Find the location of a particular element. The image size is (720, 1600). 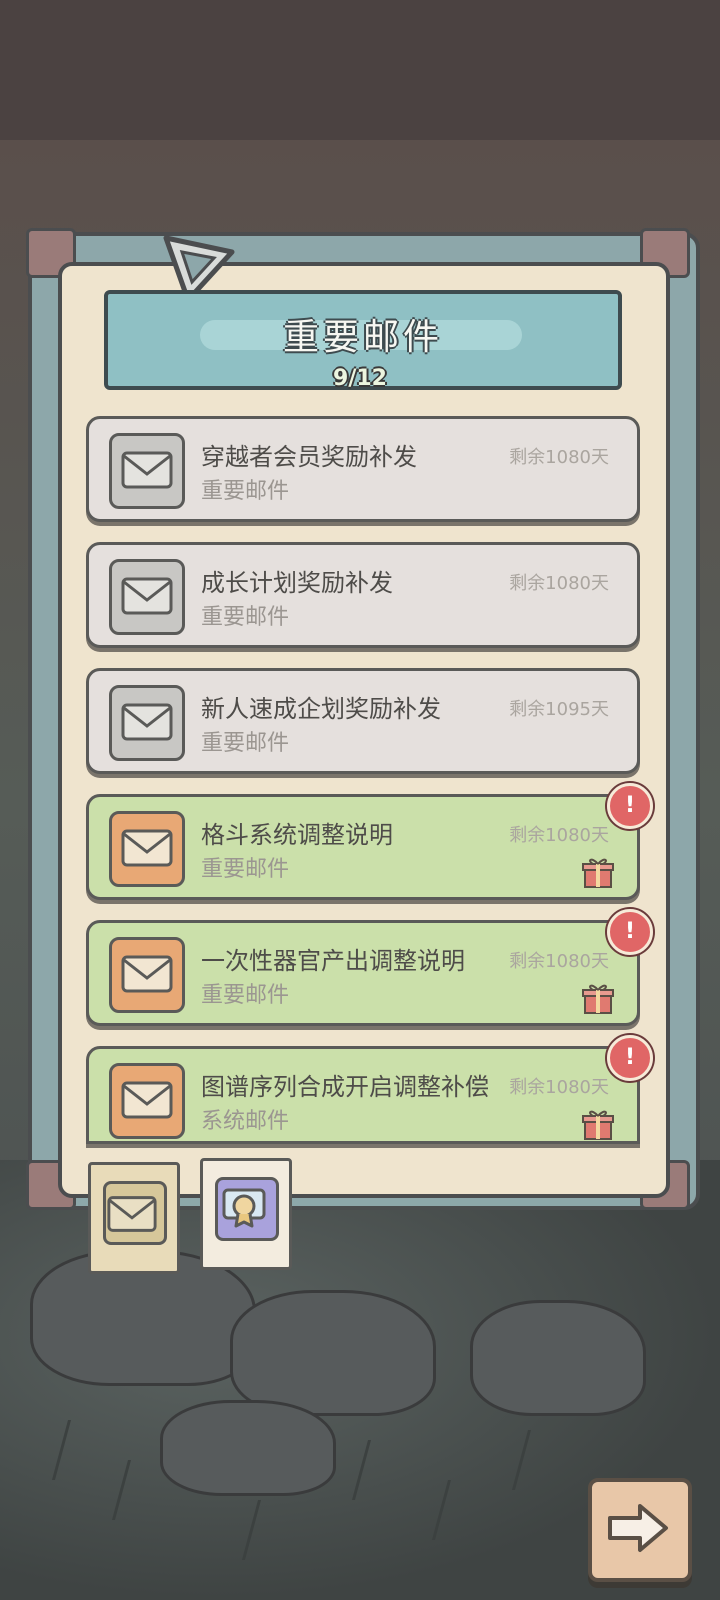

mail-title: 图谱序列合成开启调整补偿 is located at coordinates (345, 1087).